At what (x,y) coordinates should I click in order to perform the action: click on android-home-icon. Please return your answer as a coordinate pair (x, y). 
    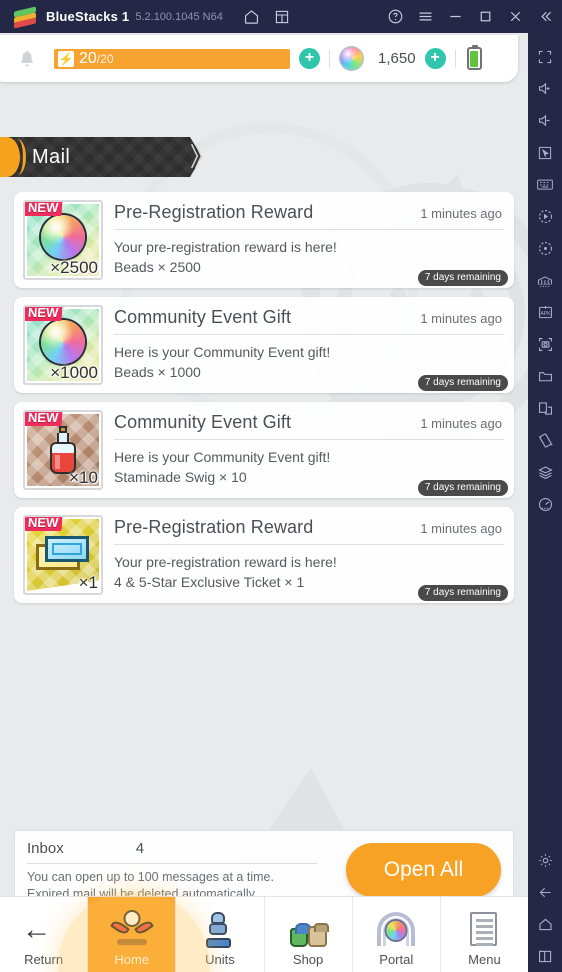
    Looking at the image, I should click on (545, 924).